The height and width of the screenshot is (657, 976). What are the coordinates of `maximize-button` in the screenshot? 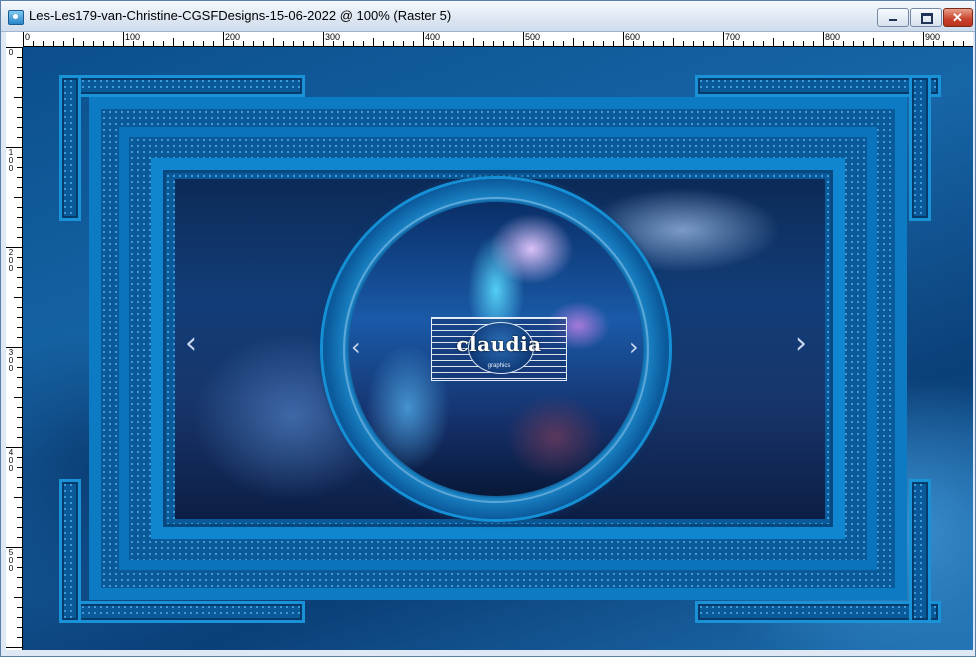 It's located at (926, 17).